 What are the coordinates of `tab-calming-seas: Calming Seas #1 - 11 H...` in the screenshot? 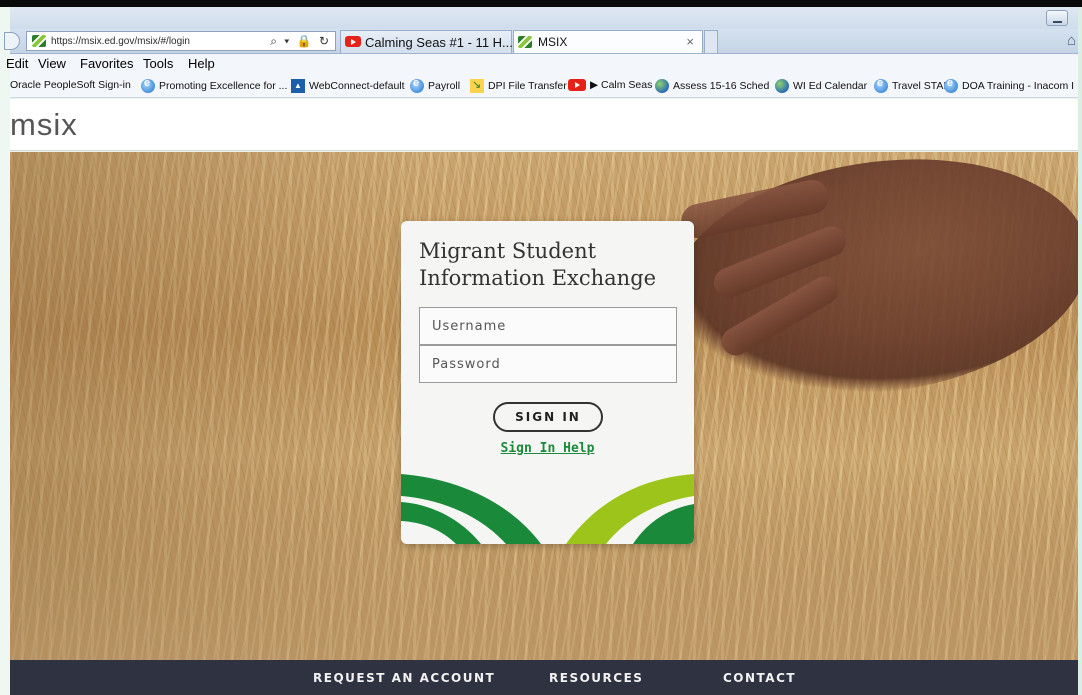 It's located at (426, 41).